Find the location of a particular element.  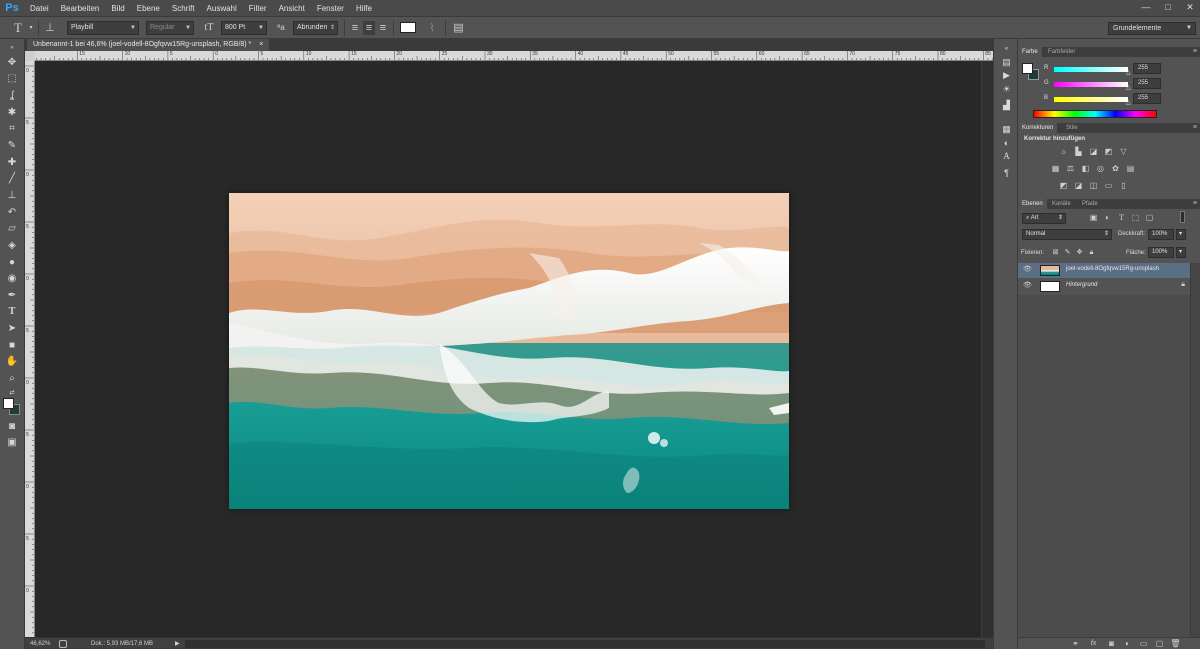

quick-mask-icon: ◙ is located at coordinates (12, 427).